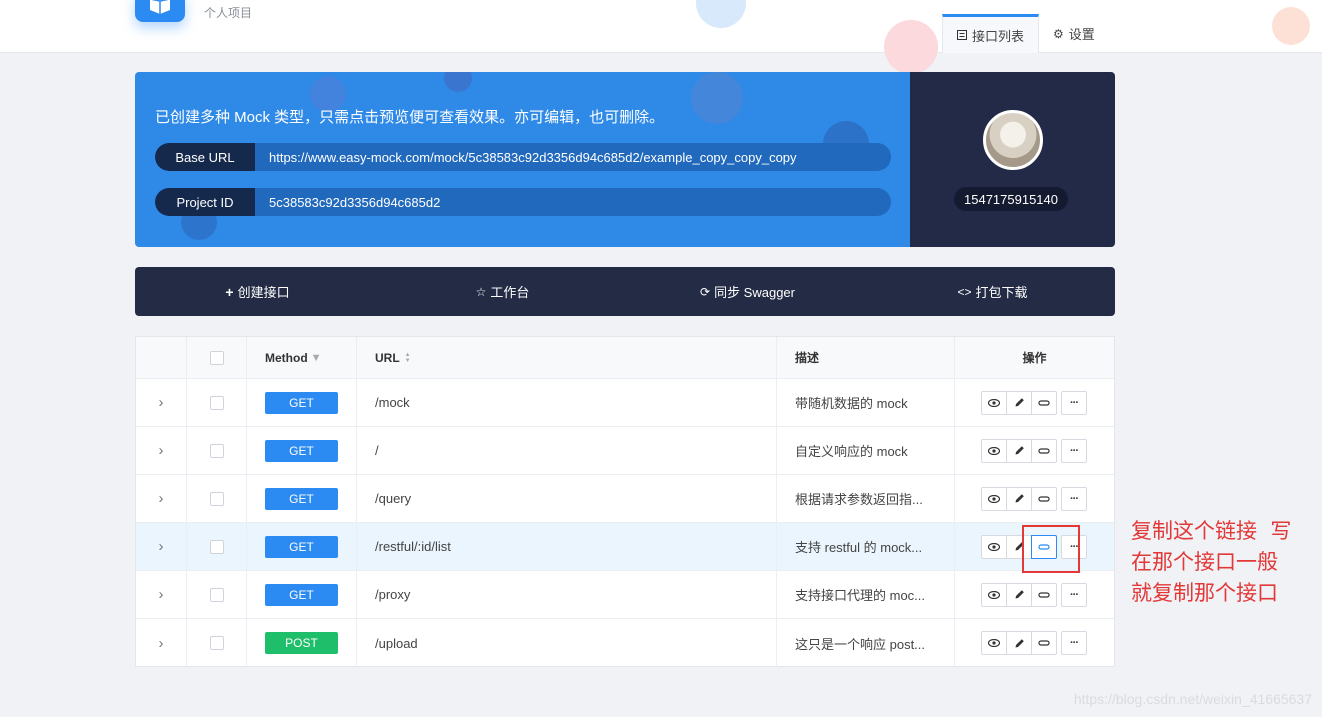 The width and height of the screenshot is (1322, 717). What do you see at coordinates (1034, 357) in the screenshot?
I see `ops-column-header: 操作` at bounding box center [1034, 357].